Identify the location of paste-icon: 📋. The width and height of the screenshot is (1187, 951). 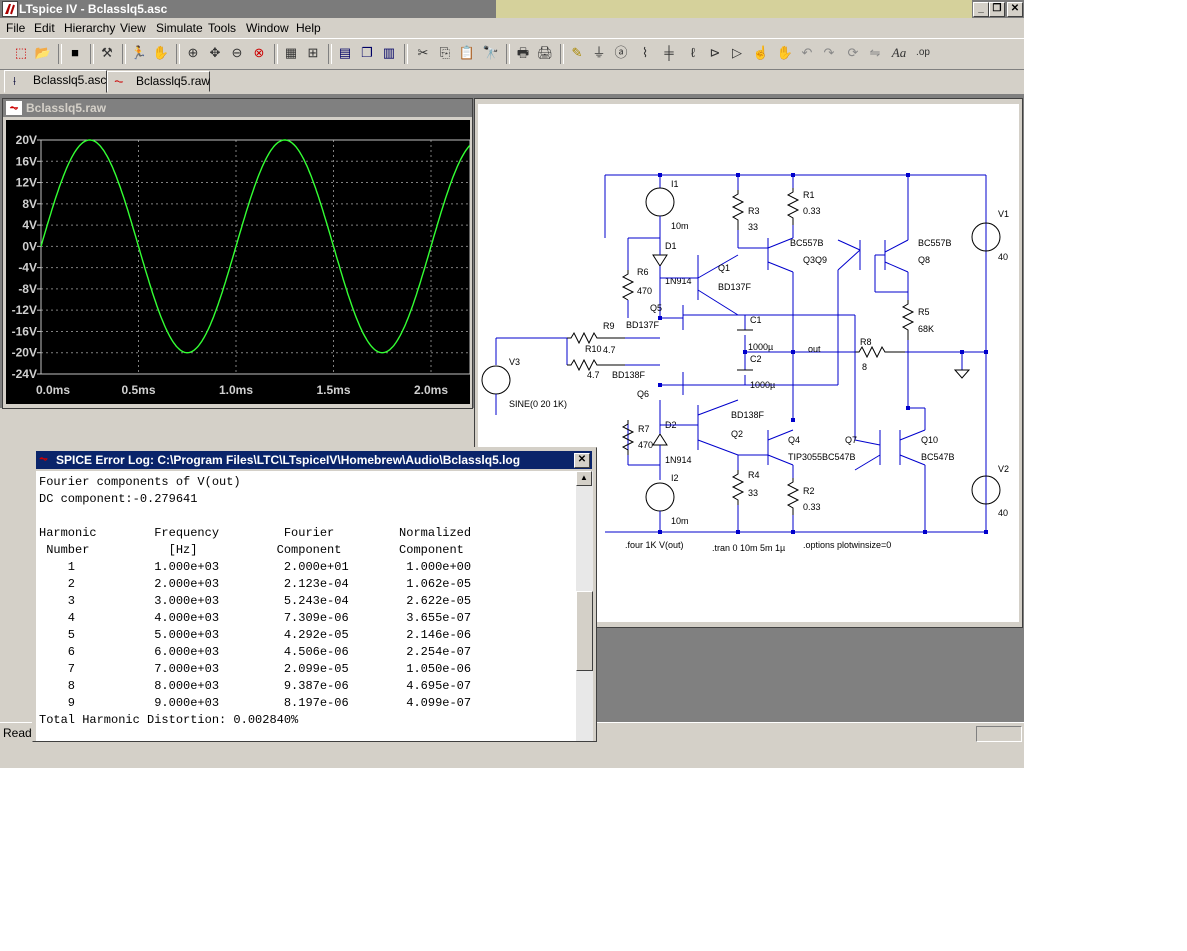
(467, 53).